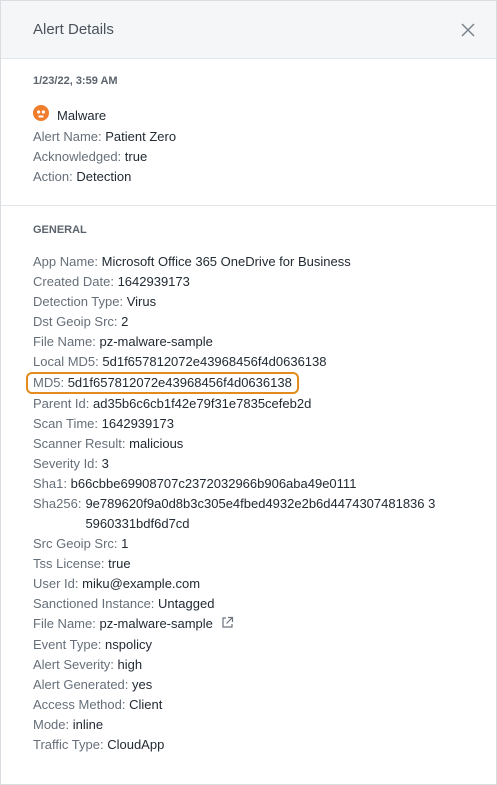 The image size is (497, 785). Describe the element at coordinates (248, 564) in the screenshot. I see `general-row: Tss License: true` at that location.